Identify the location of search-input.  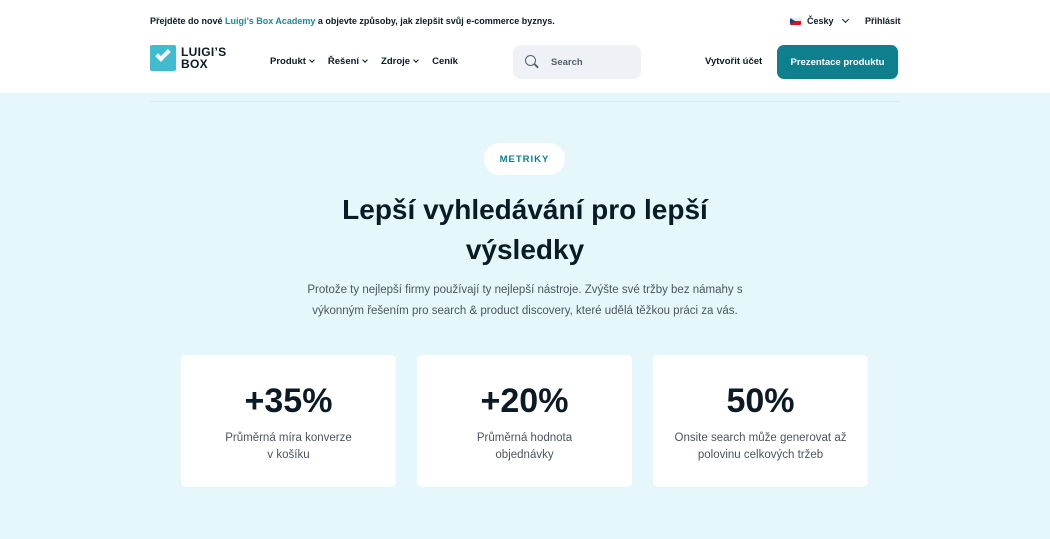
(591, 62).